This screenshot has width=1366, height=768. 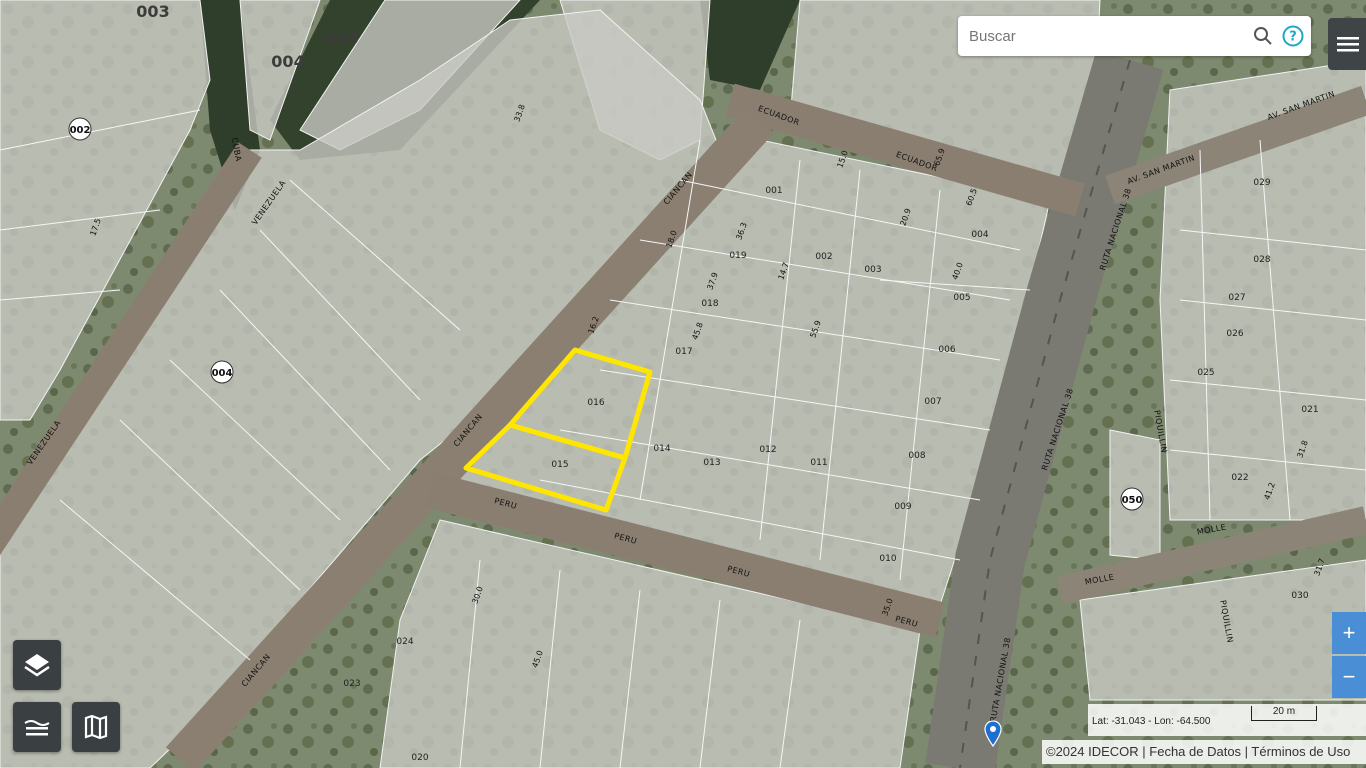 I want to click on parcel-label: 023, so click(x=351, y=684).